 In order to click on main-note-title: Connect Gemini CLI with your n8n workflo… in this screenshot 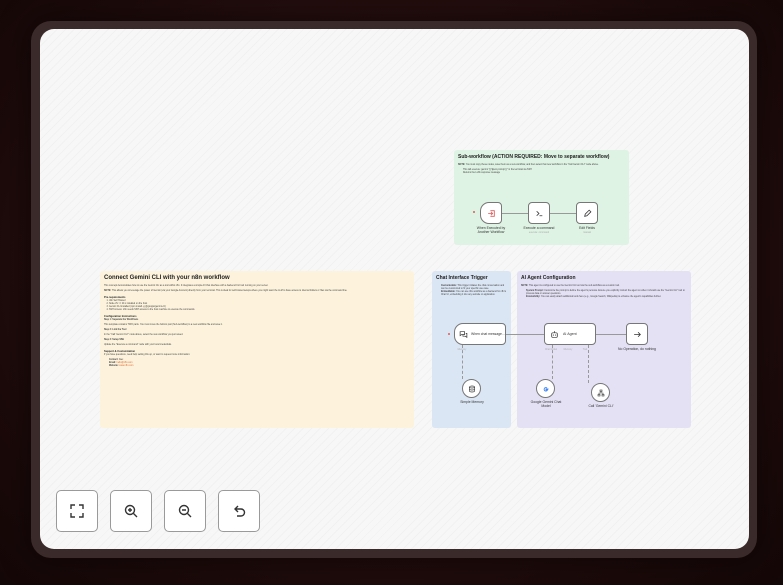, I will do `click(167, 278)`.